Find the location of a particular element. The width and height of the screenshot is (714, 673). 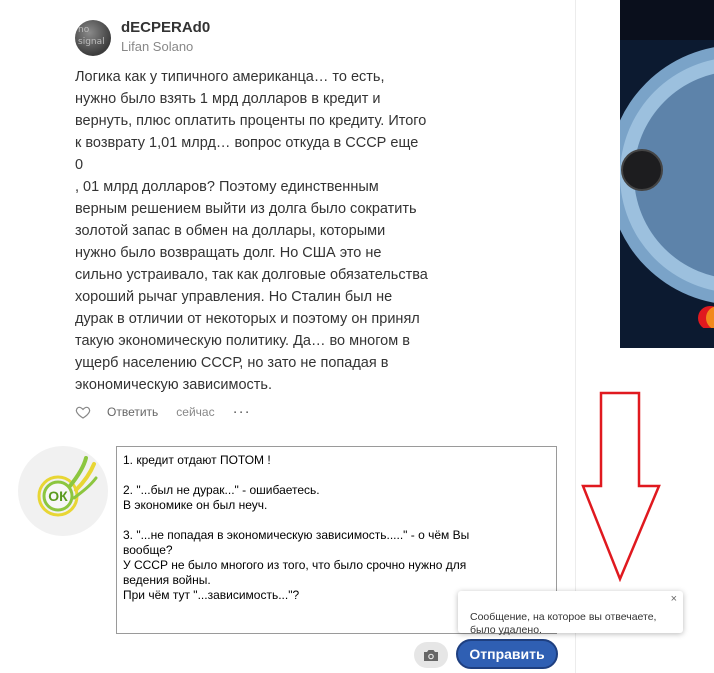

attach-photo-button is located at coordinates (431, 655).